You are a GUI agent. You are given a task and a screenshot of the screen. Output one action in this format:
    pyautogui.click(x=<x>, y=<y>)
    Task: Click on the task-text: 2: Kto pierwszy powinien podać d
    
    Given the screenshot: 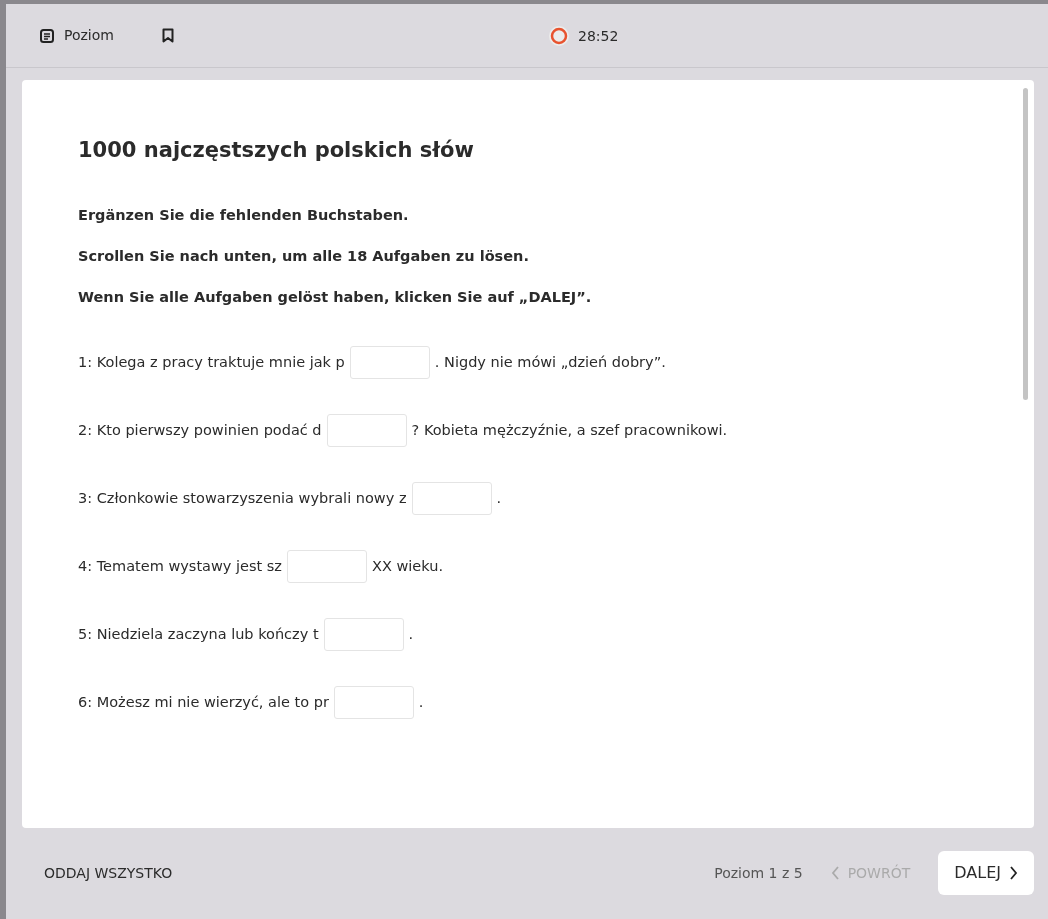 What is the action you would take?
    pyautogui.click(x=200, y=431)
    